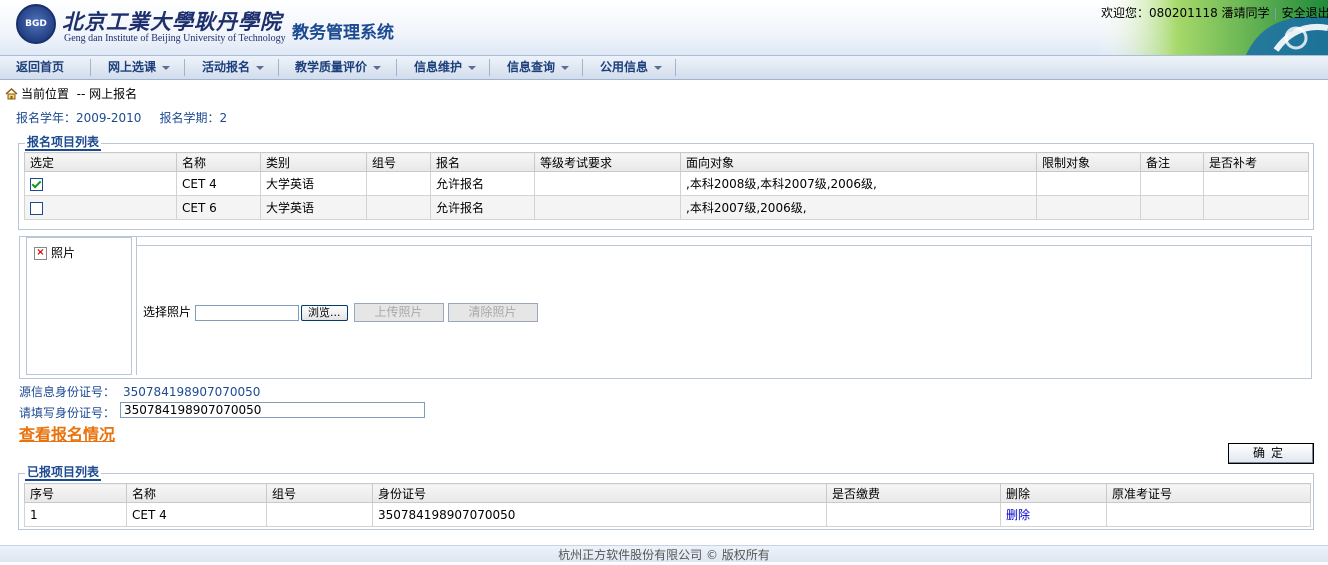 This screenshot has height=565, width=1328. I want to click on column-header: 序号, so click(75, 493).